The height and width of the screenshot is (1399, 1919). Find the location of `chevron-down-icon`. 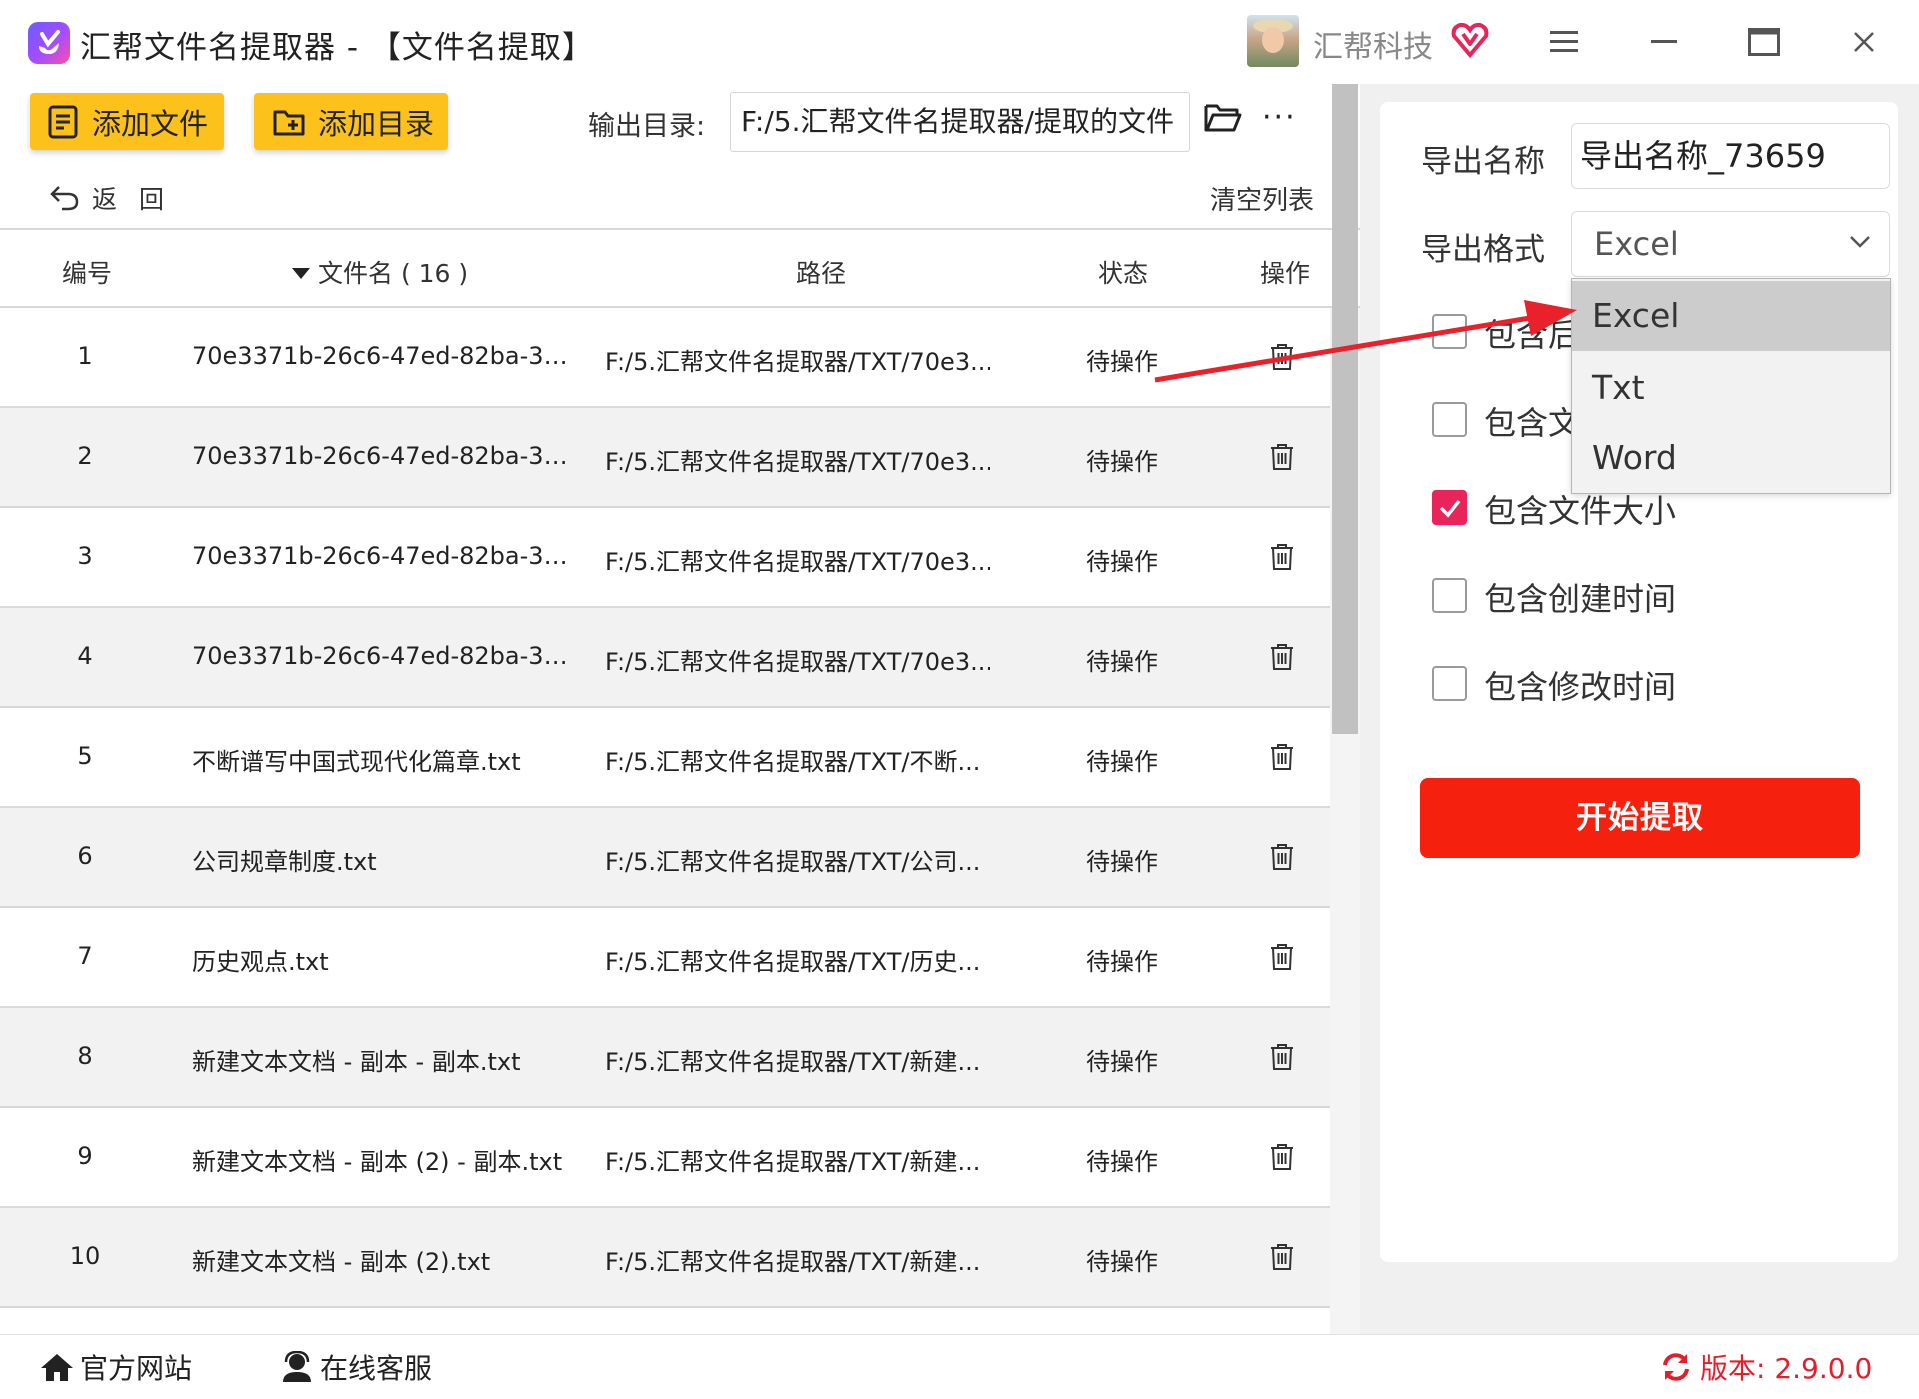

chevron-down-icon is located at coordinates (1860, 242).